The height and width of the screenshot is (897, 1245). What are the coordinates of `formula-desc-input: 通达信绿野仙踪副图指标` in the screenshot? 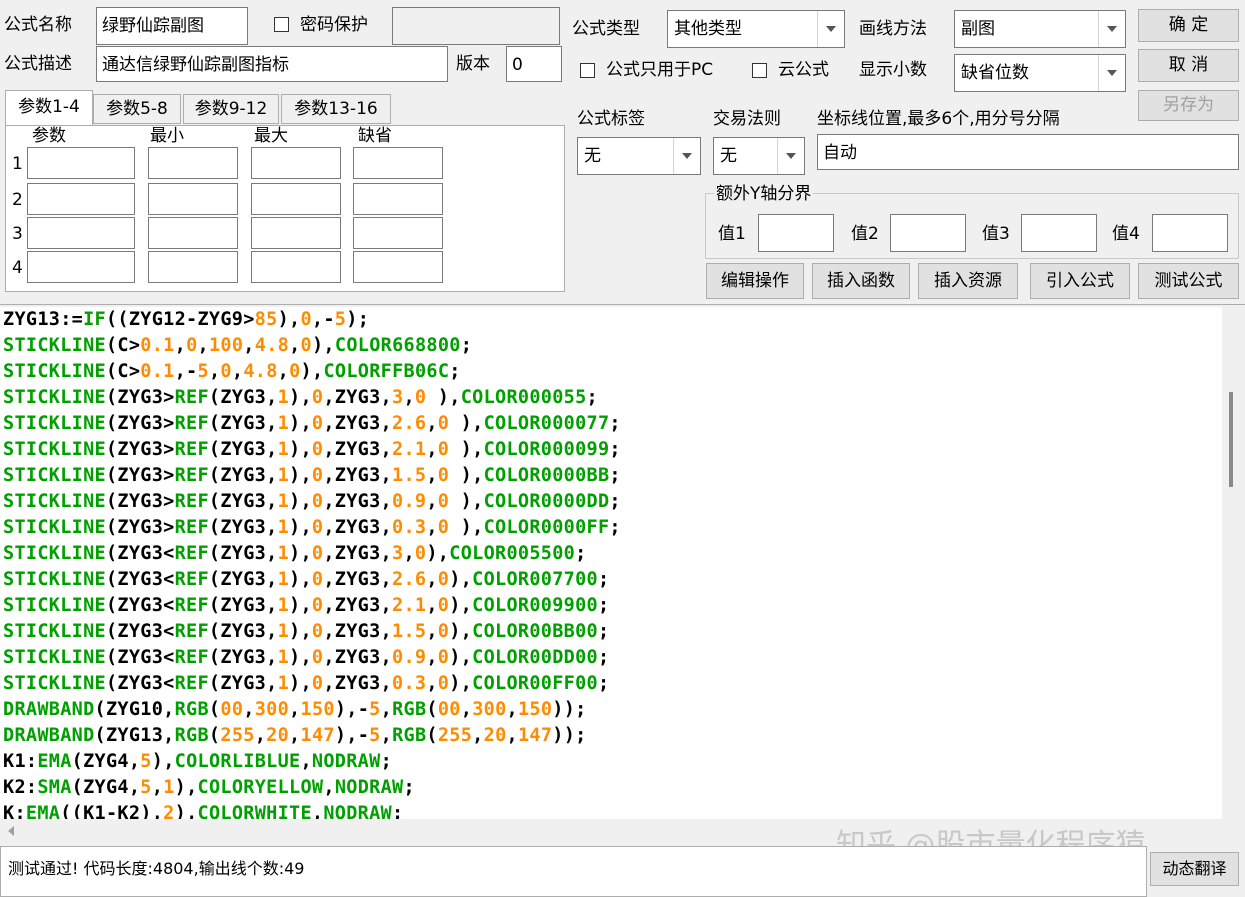 It's located at (272, 64).